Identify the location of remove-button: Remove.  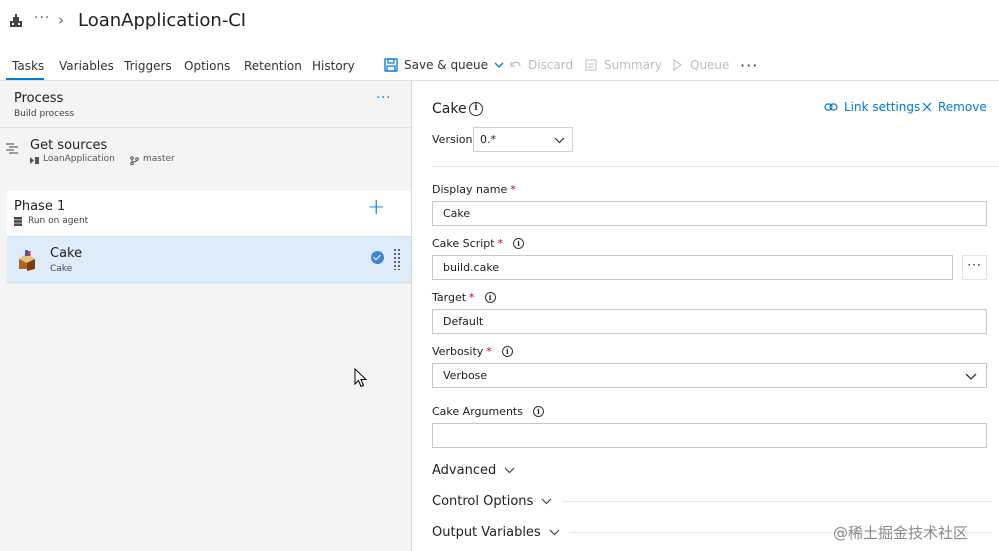
(954, 107).